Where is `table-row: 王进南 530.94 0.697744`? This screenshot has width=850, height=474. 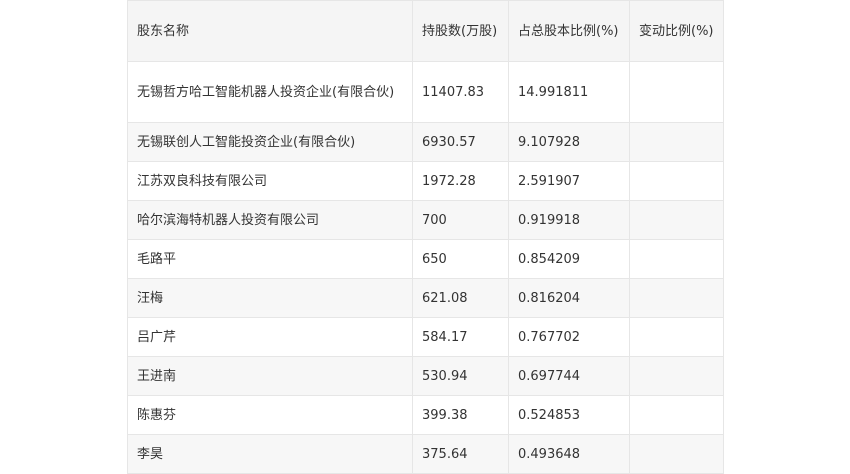
table-row: 王进南 530.94 0.697744 is located at coordinates (425, 376).